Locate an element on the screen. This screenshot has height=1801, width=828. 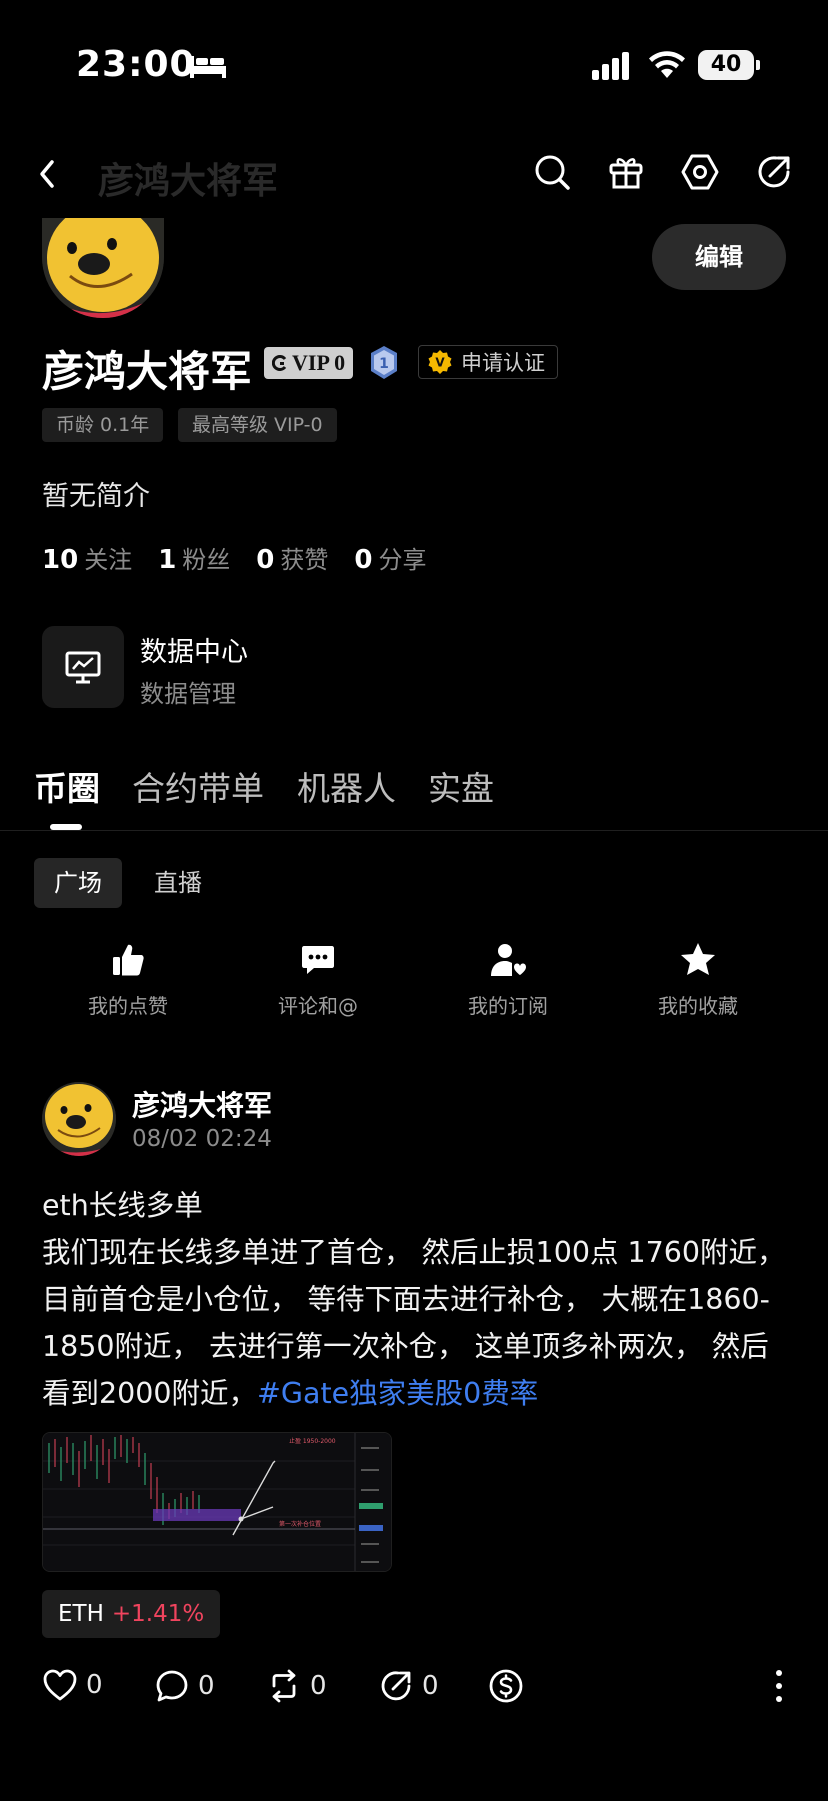
tab-divider is located at coordinates (414, 830).